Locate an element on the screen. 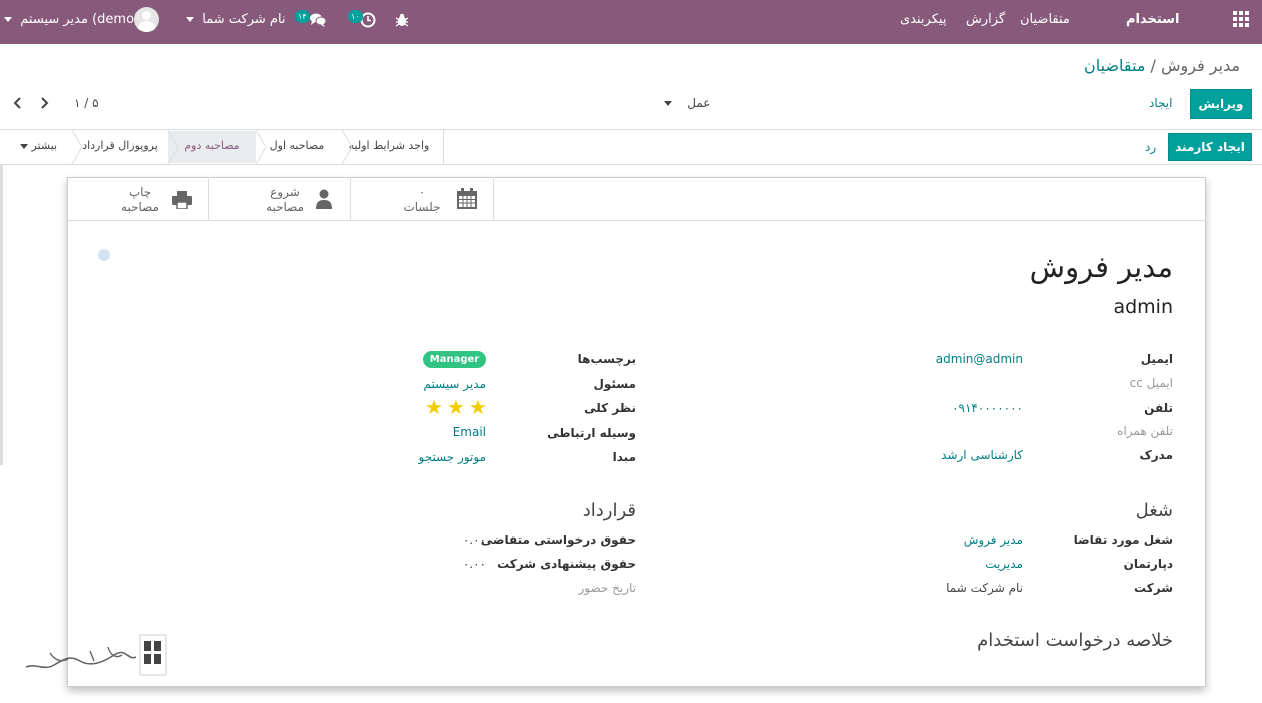 This screenshot has width=1262, height=703. source-value: موتور جستجو is located at coordinates (452, 457).